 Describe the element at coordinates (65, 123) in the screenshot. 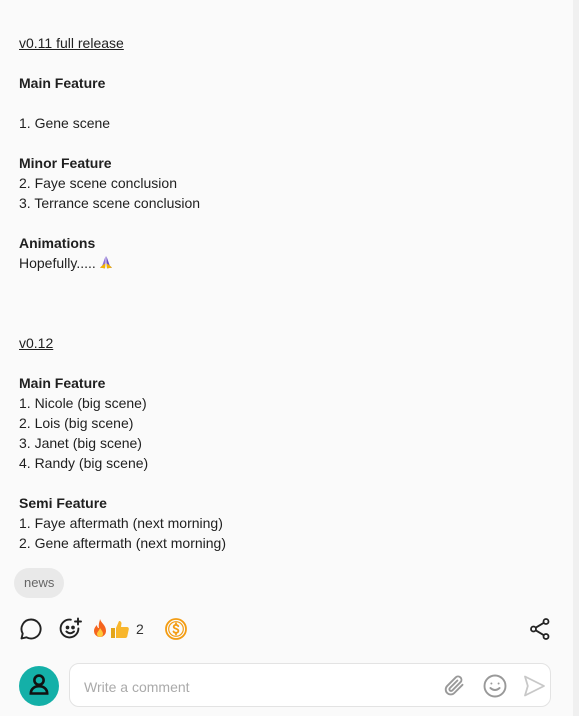

I see `list-item: 1. Gene scene` at that location.